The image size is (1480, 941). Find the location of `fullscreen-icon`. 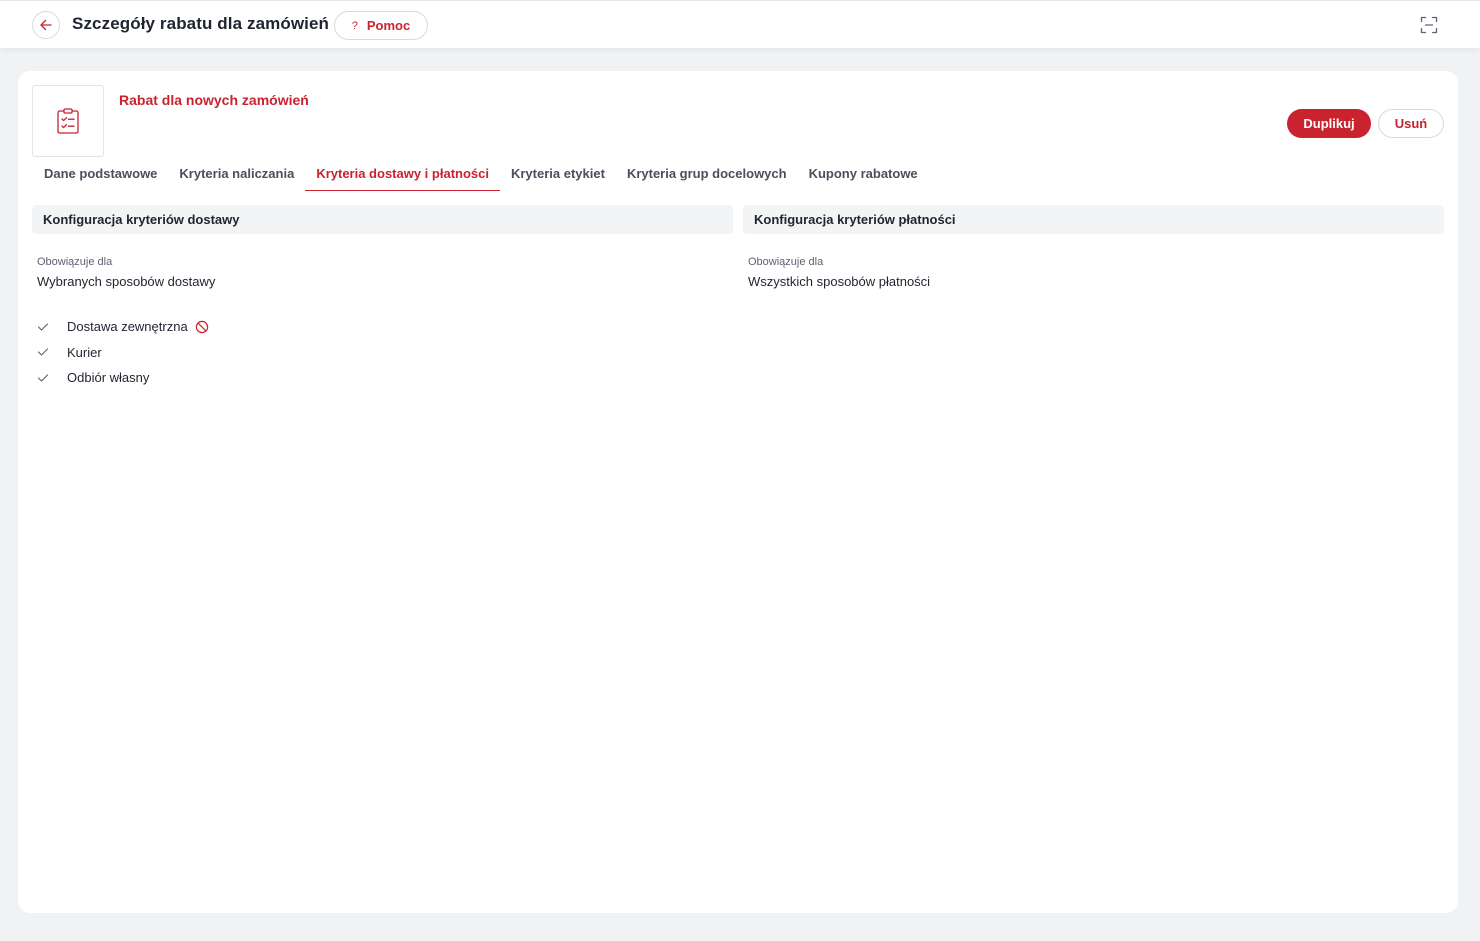

fullscreen-icon is located at coordinates (1429, 25).